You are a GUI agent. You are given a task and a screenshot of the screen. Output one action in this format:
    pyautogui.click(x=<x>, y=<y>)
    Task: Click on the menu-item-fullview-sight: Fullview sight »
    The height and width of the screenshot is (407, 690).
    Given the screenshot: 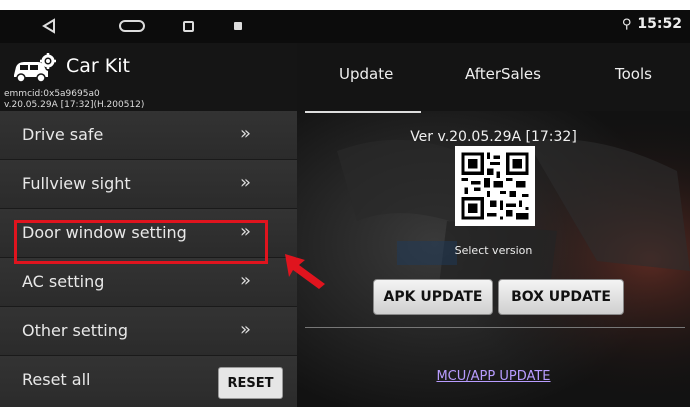 What is the action you would take?
    pyautogui.click(x=148, y=184)
    